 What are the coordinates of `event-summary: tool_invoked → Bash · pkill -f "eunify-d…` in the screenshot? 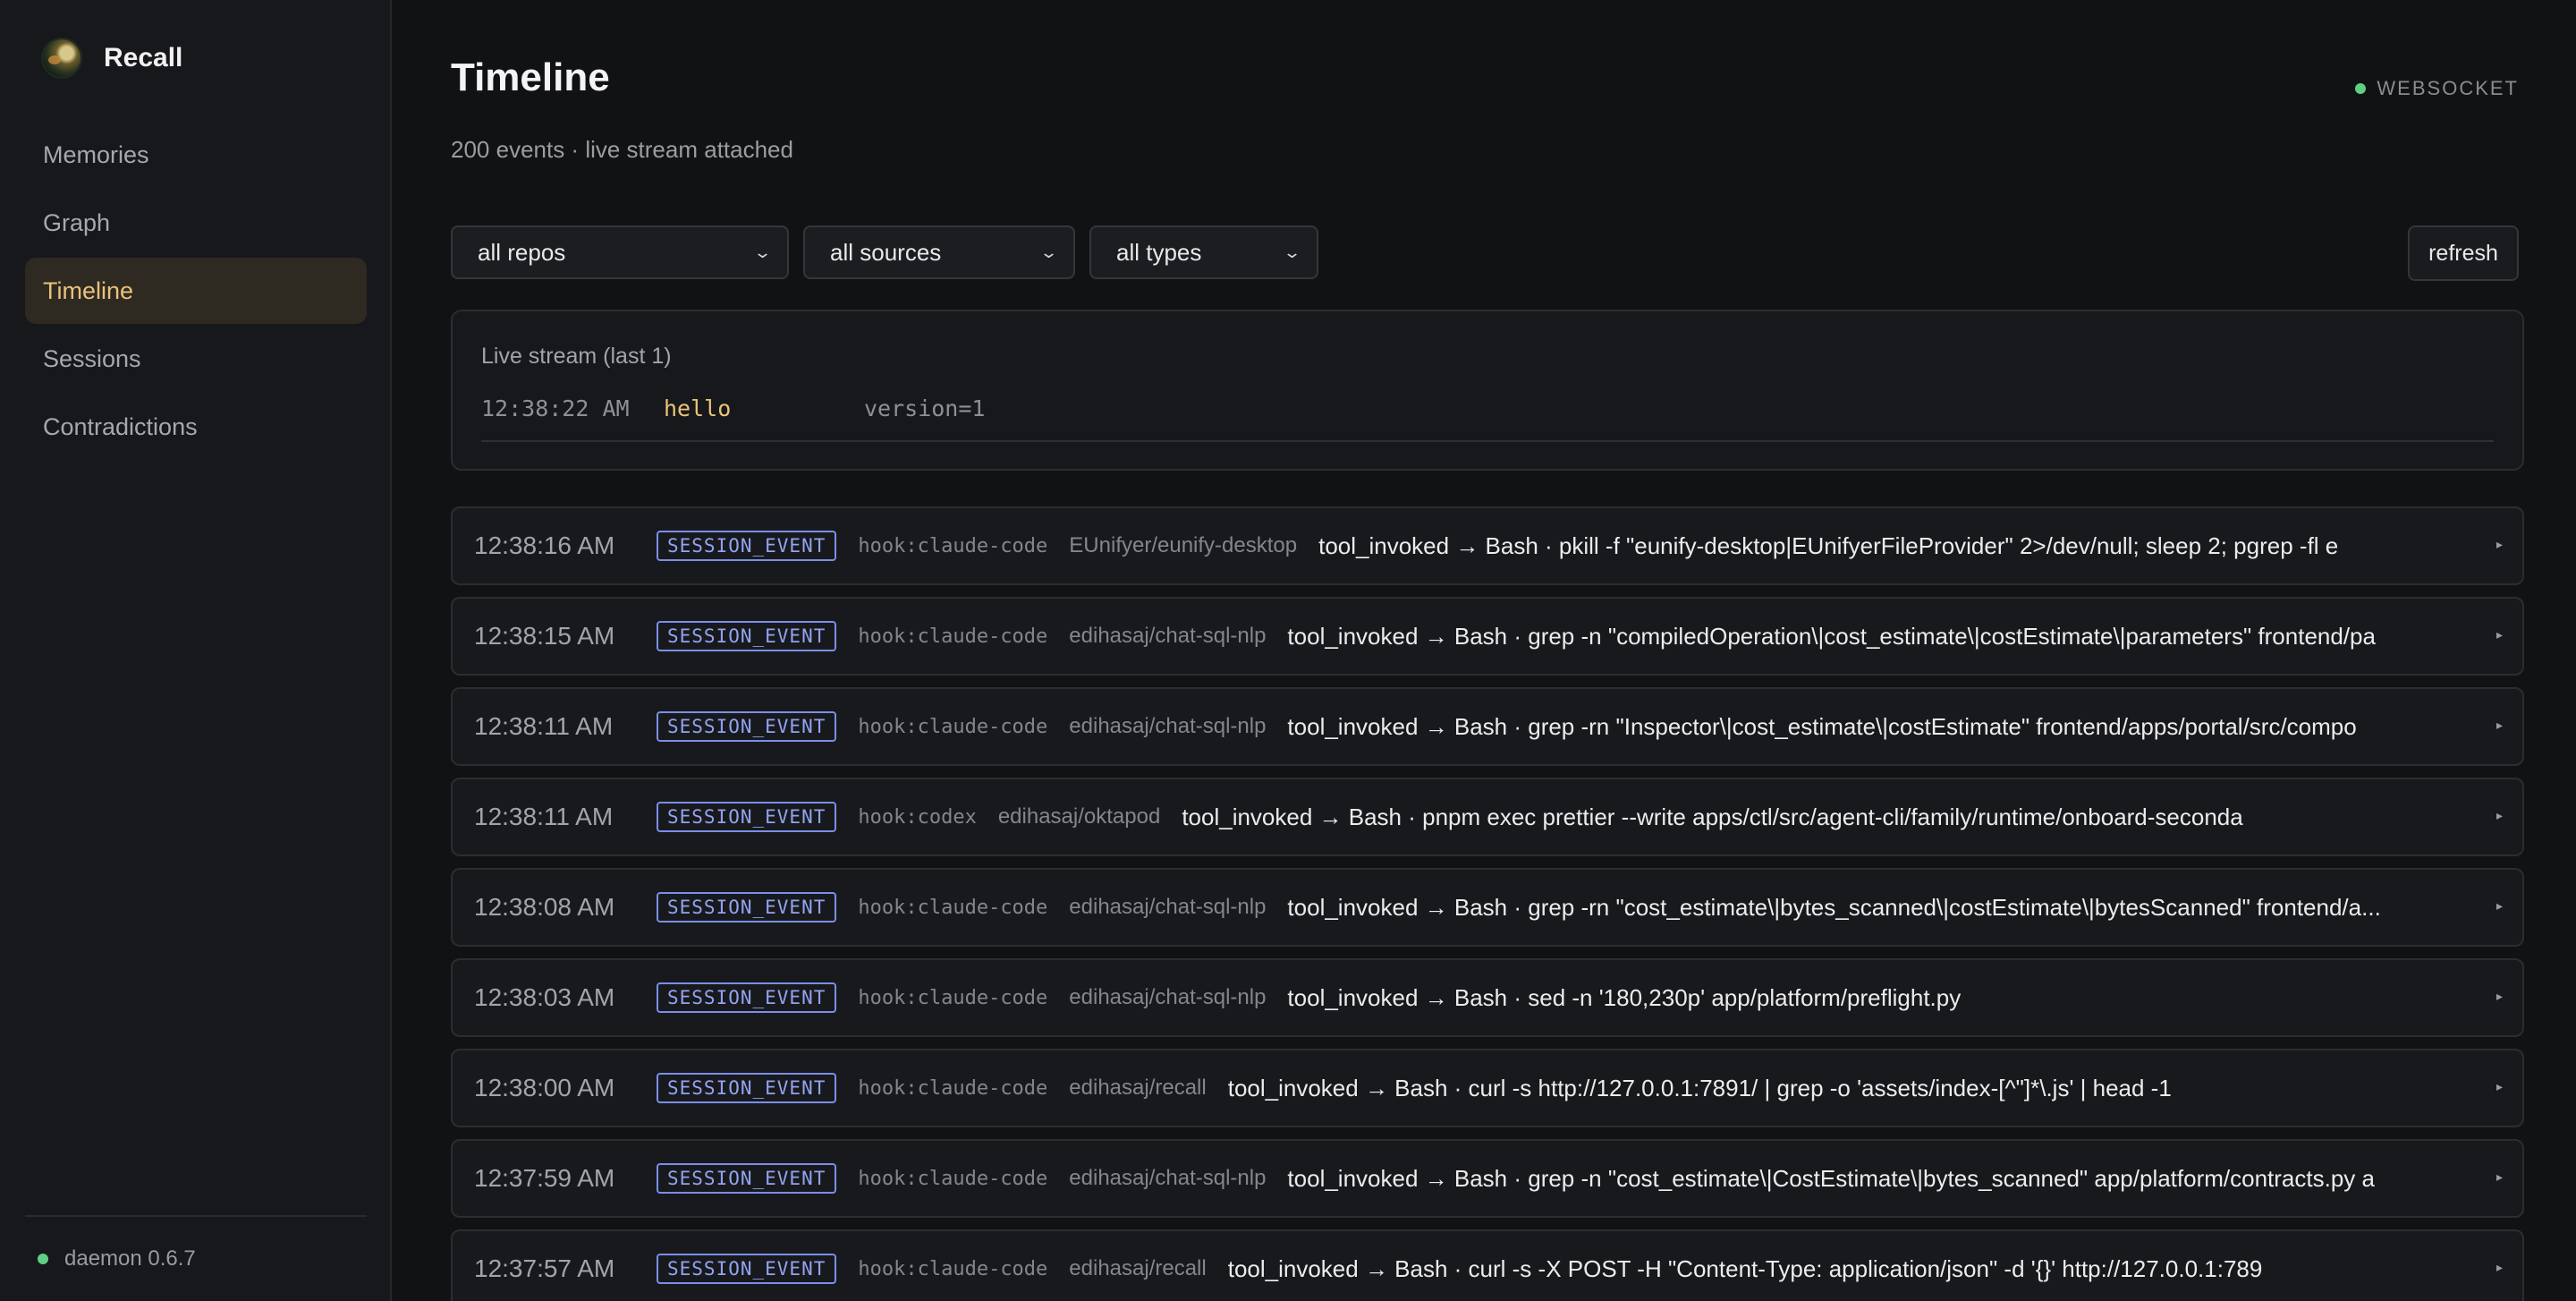 It's located at (1828, 545).